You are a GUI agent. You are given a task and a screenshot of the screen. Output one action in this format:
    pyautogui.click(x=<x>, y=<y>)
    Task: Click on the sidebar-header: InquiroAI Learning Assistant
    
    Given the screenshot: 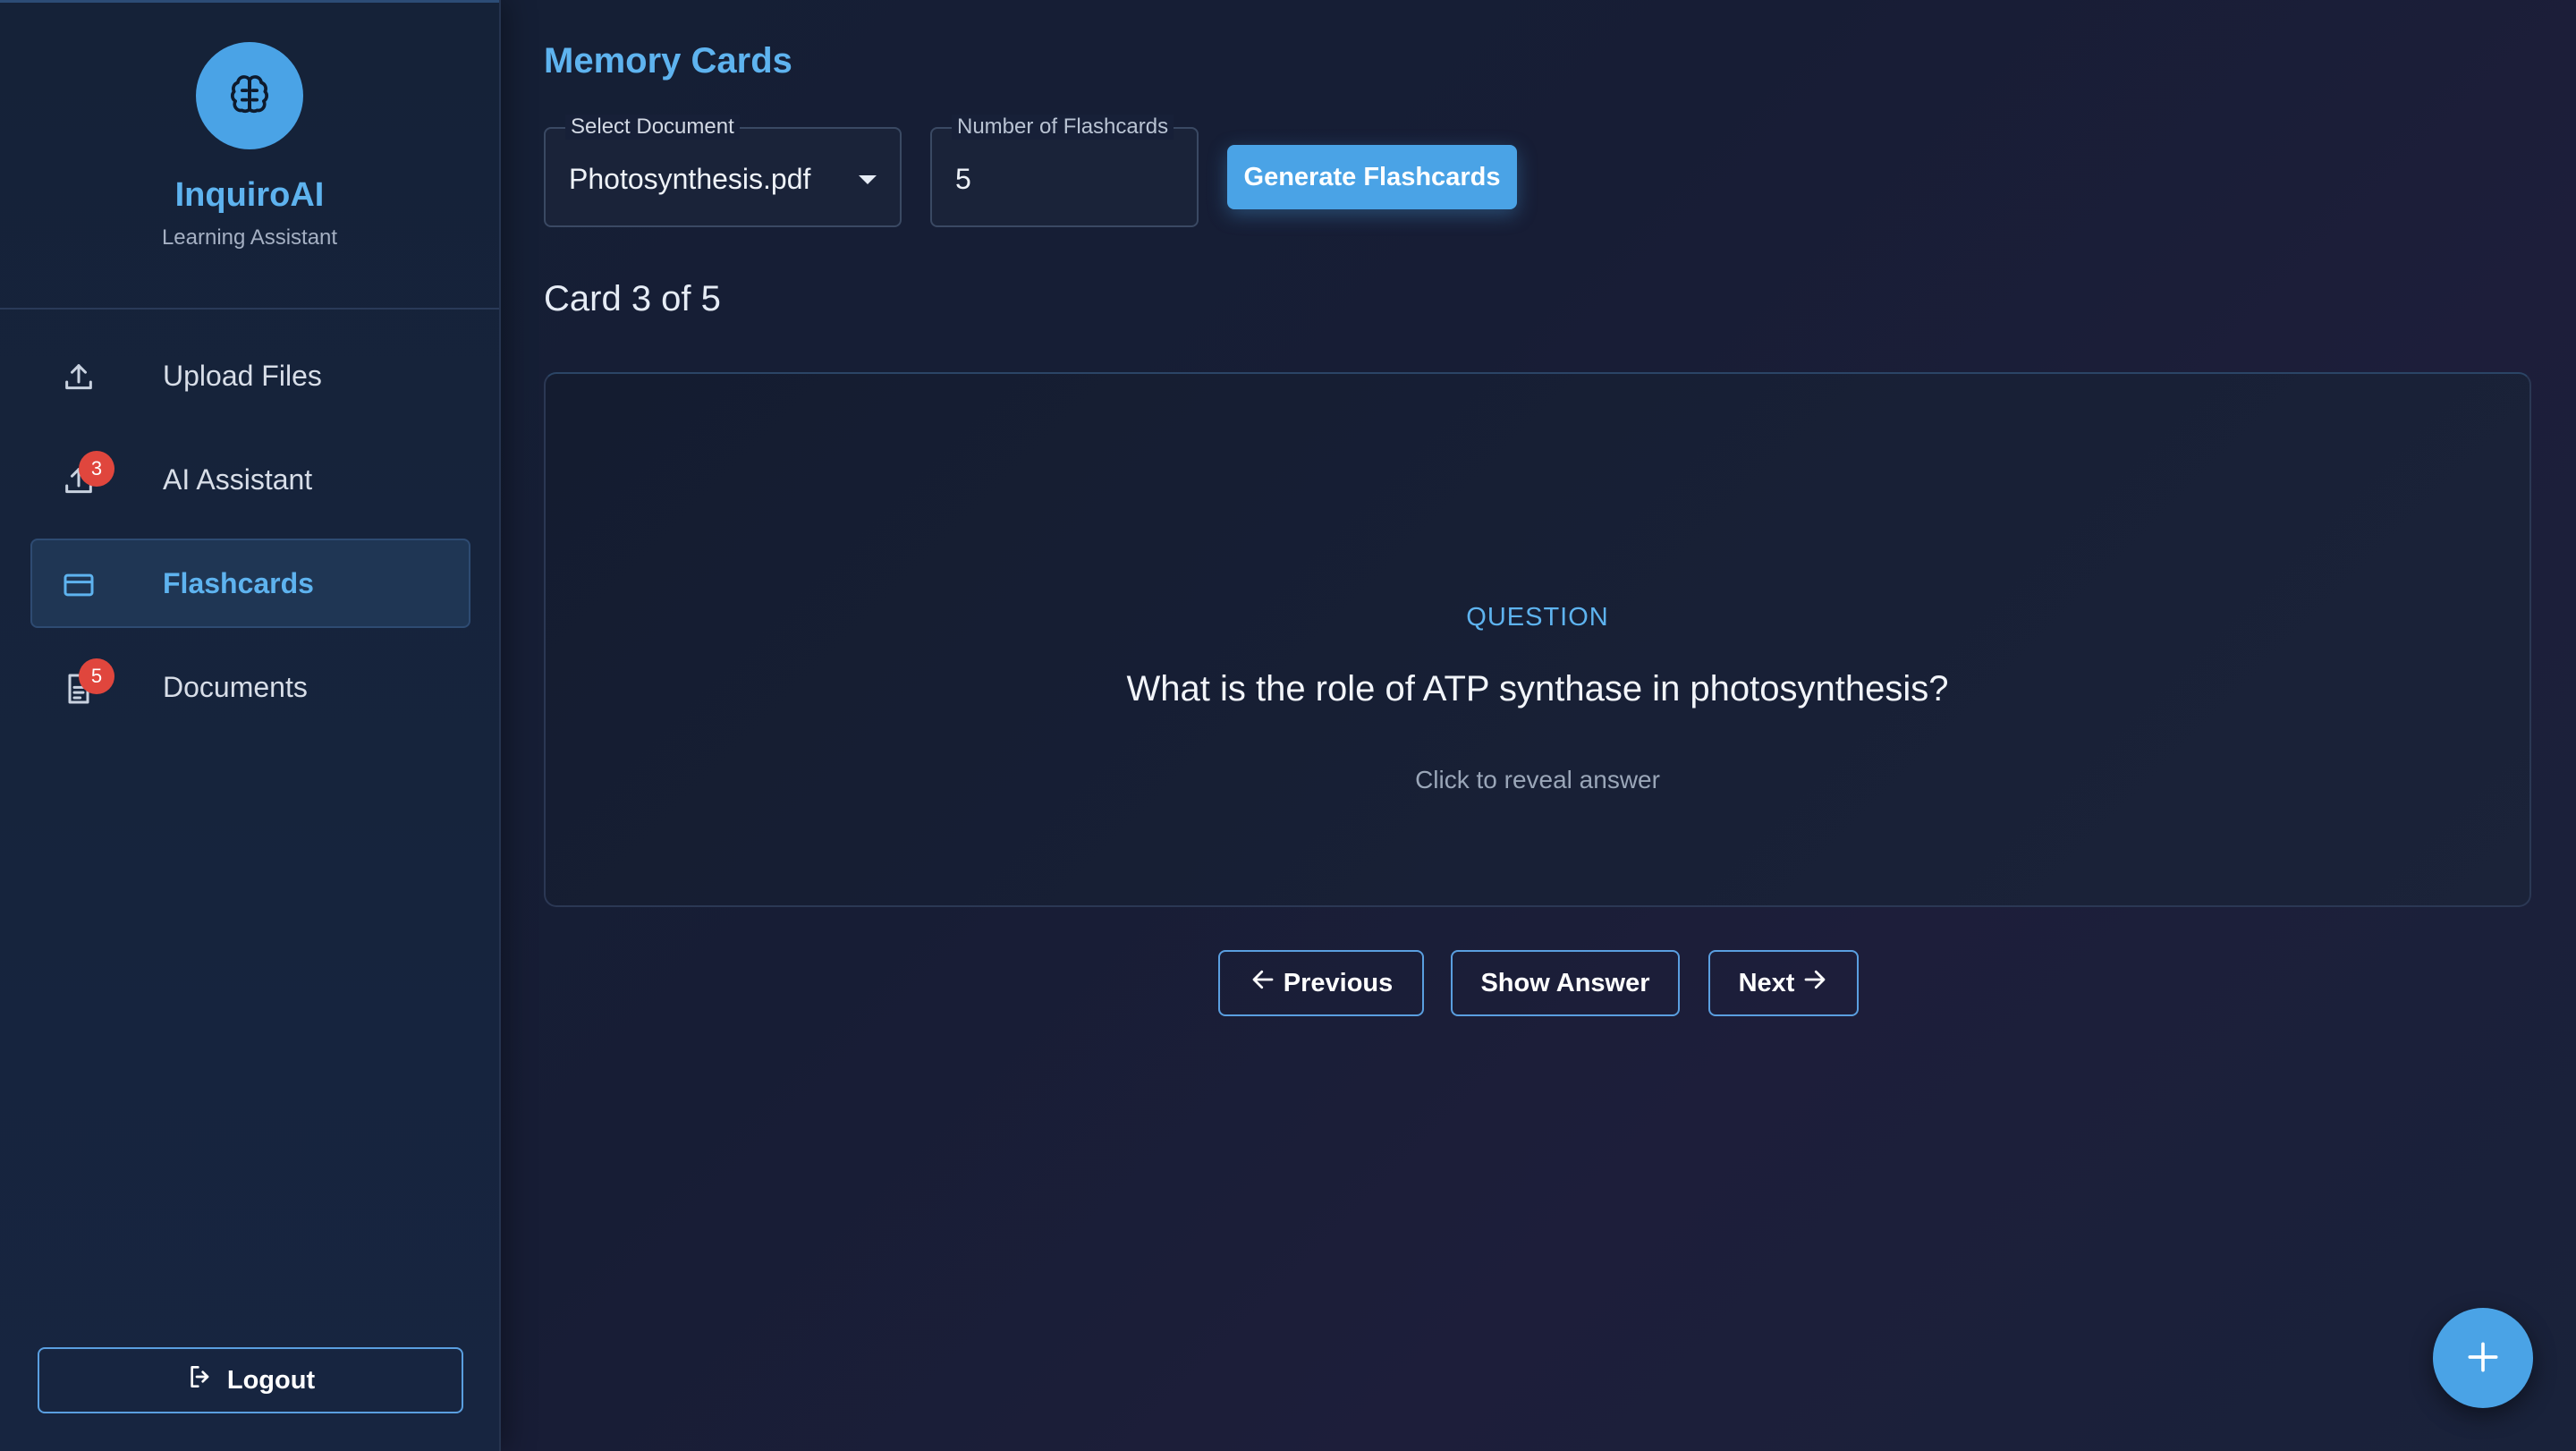 What is the action you would take?
    pyautogui.click(x=249, y=155)
    